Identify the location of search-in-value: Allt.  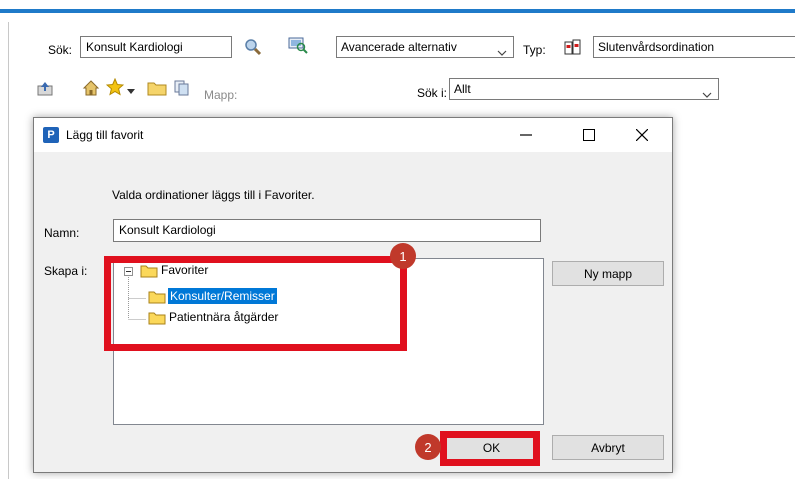
(462, 89).